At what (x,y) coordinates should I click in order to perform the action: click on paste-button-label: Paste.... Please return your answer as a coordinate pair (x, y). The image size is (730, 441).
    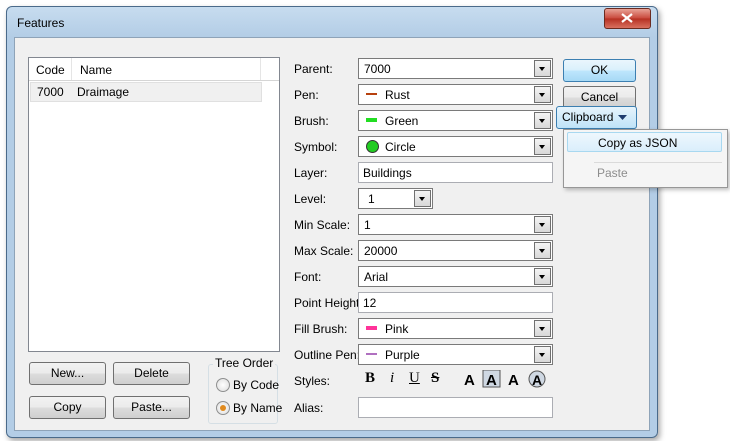
    Looking at the image, I should click on (151, 407).